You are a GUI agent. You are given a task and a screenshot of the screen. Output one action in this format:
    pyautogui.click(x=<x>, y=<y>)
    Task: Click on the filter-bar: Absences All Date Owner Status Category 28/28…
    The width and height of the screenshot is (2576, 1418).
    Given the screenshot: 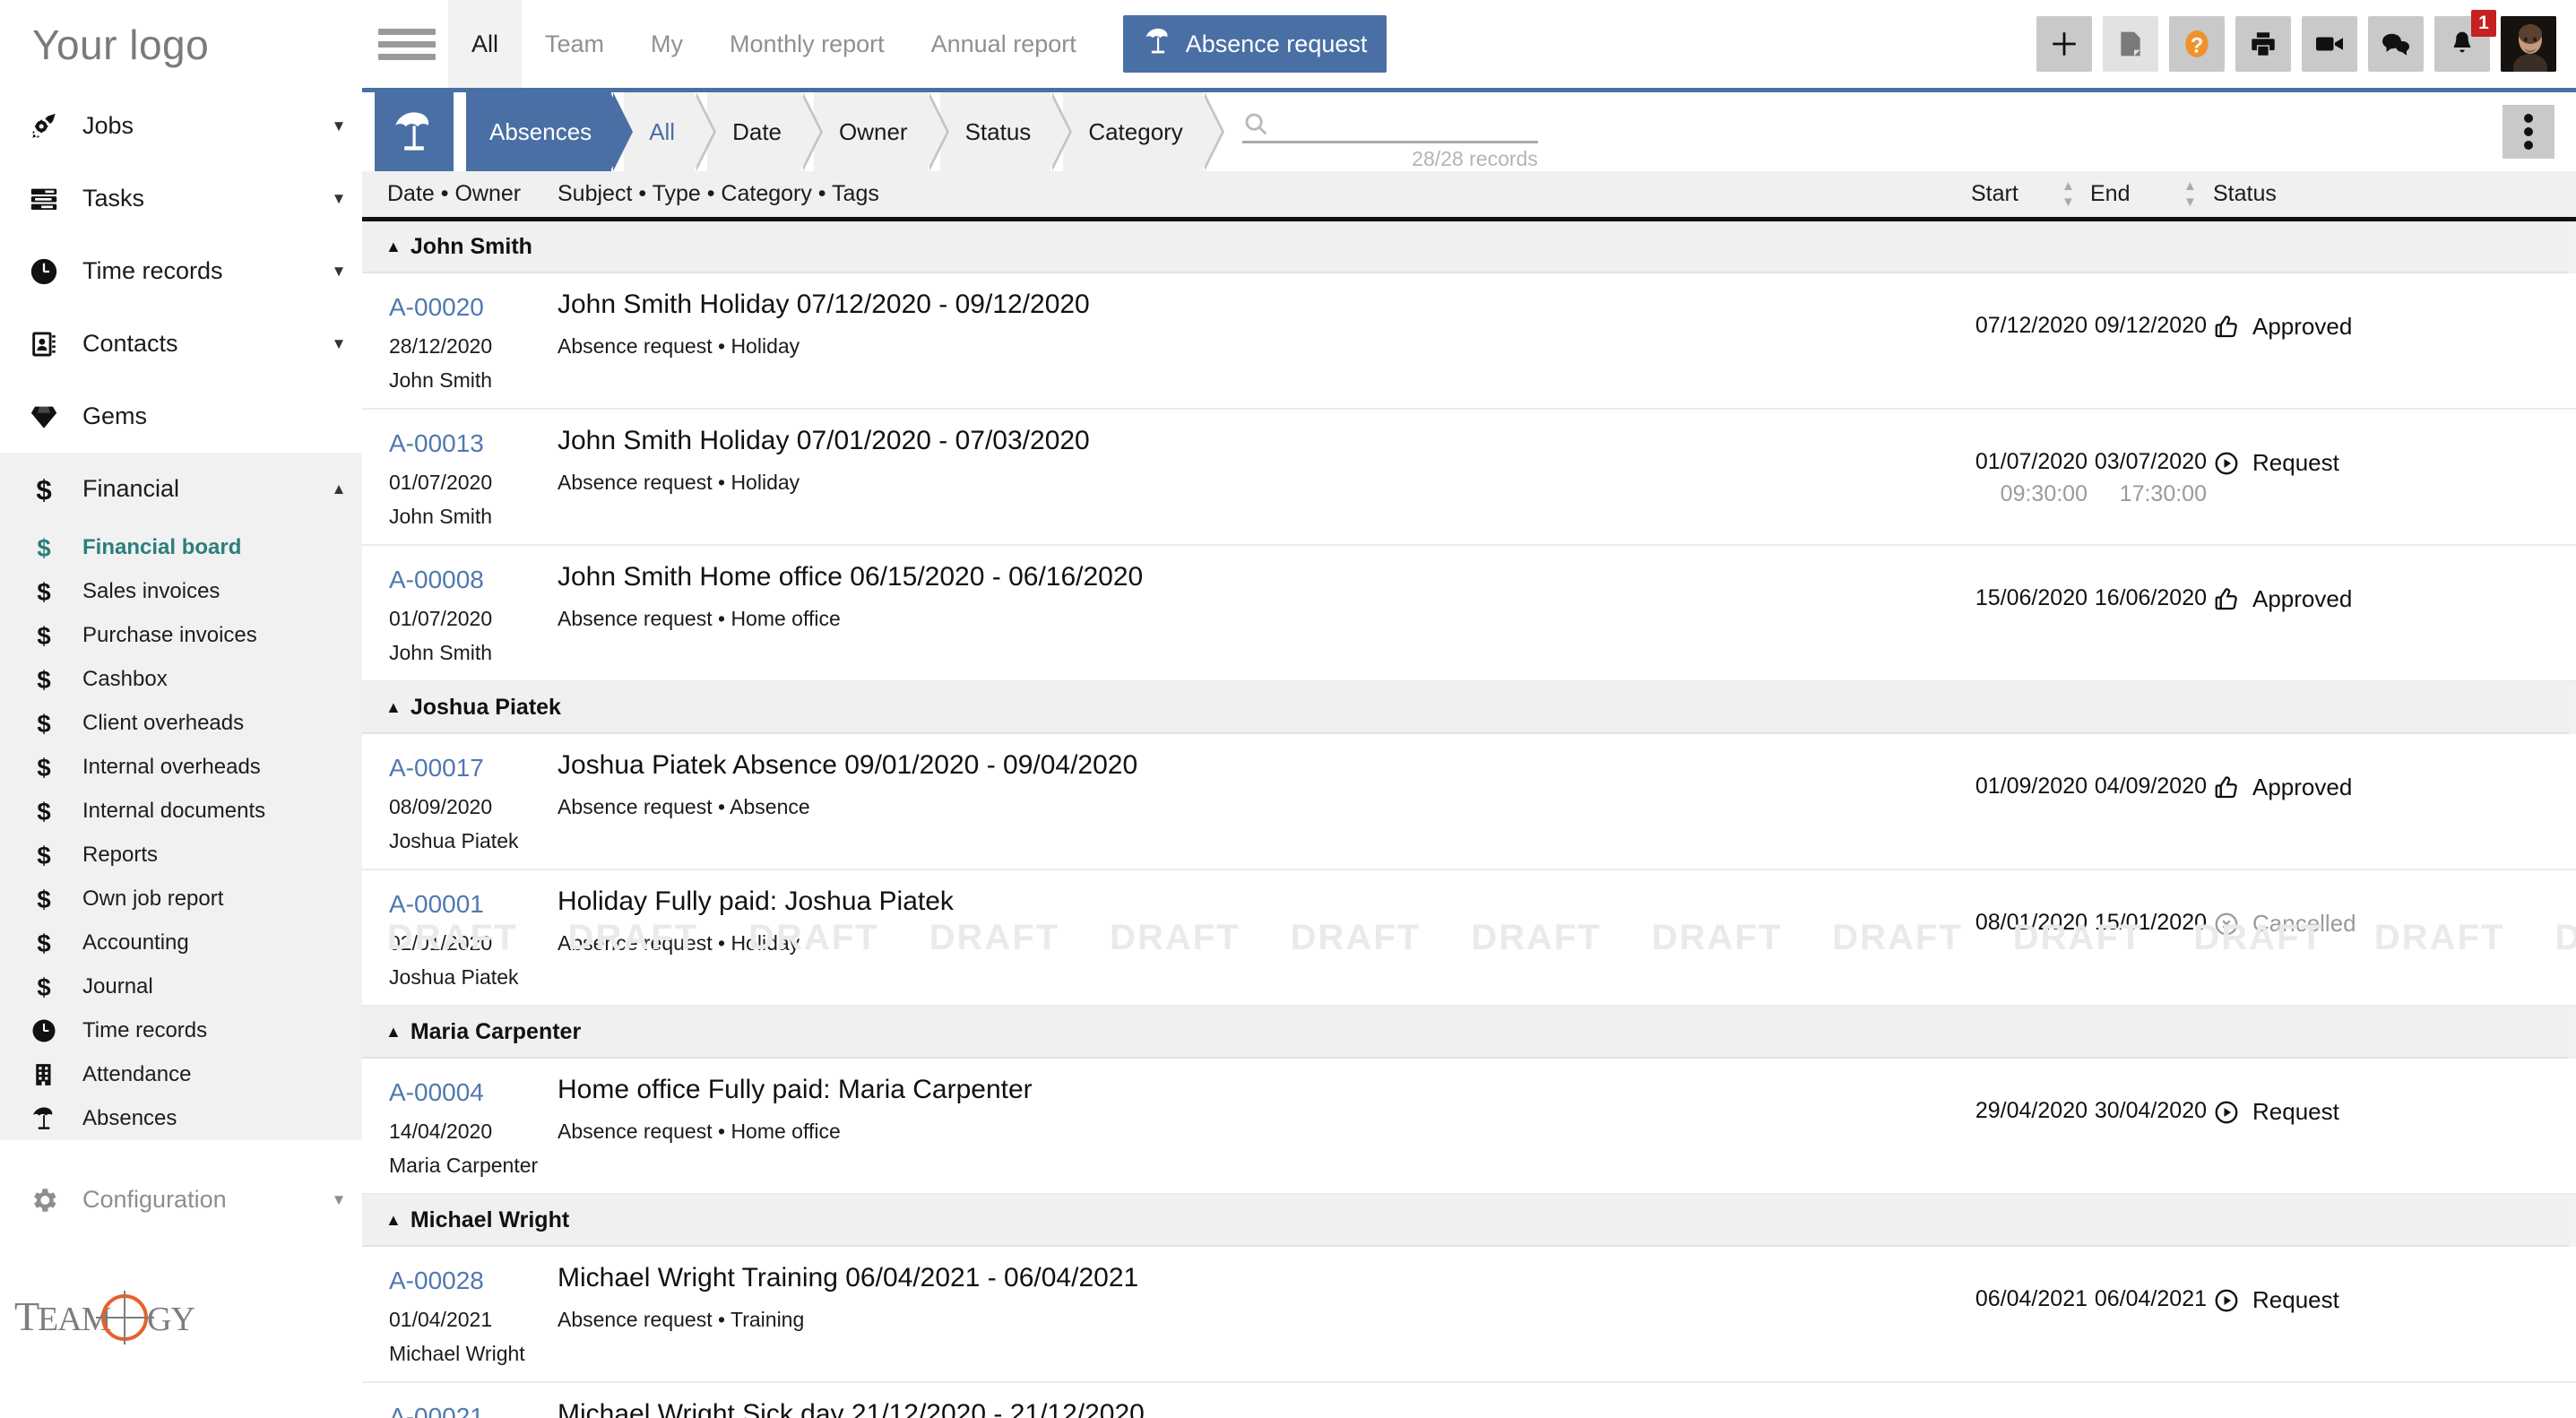 What is the action you would take?
    pyautogui.click(x=1469, y=131)
    